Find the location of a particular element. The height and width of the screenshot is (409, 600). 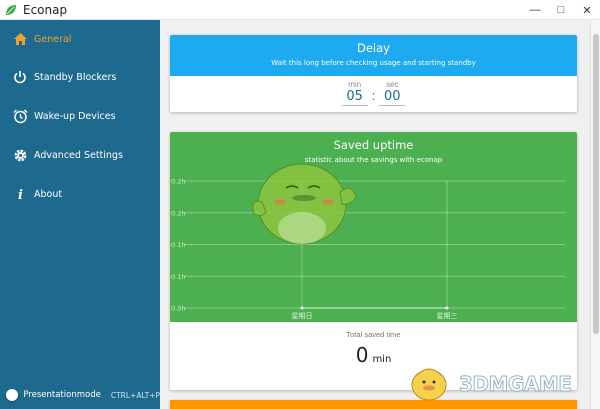

watermark: 3DMGAME is located at coordinates (500, 381).